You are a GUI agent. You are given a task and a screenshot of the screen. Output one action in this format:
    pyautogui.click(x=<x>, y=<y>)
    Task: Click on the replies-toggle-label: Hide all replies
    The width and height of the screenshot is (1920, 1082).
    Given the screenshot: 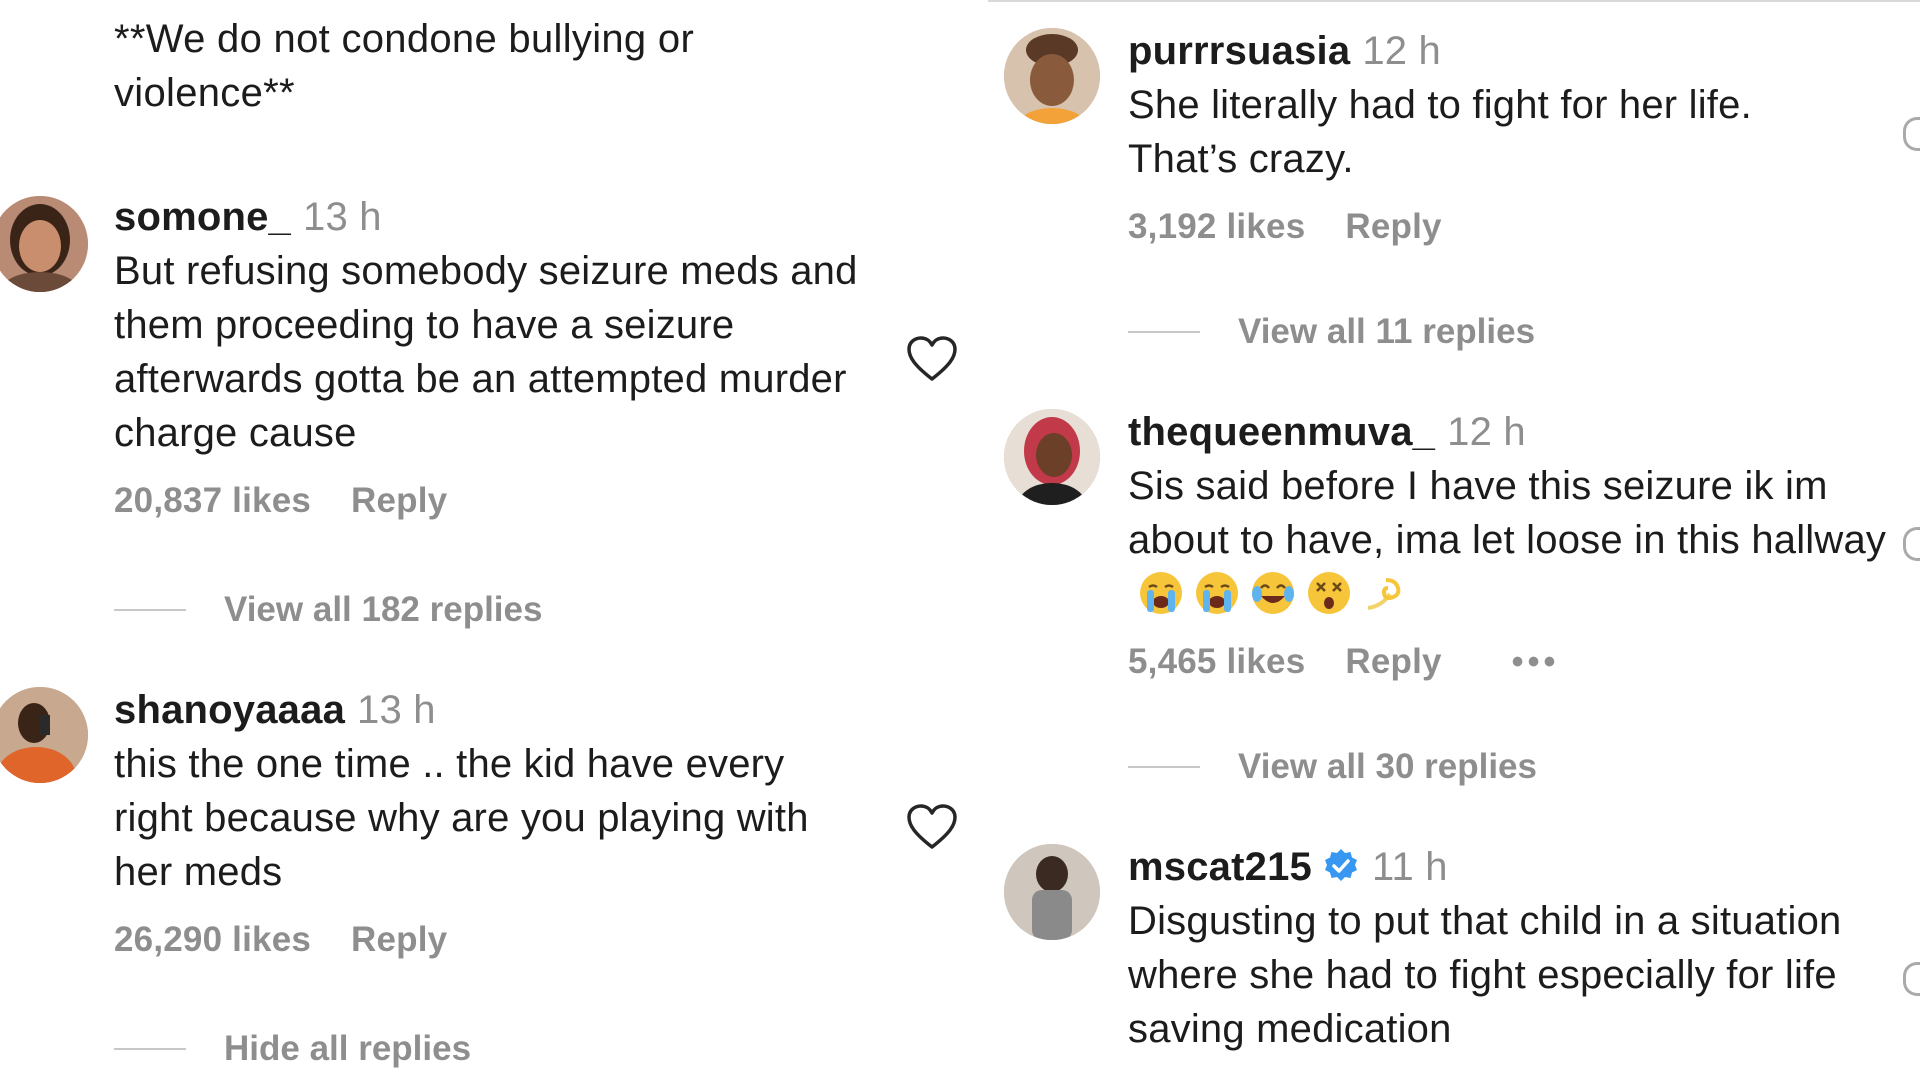 What is the action you would take?
    pyautogui.click(x=347, y=1049)
    